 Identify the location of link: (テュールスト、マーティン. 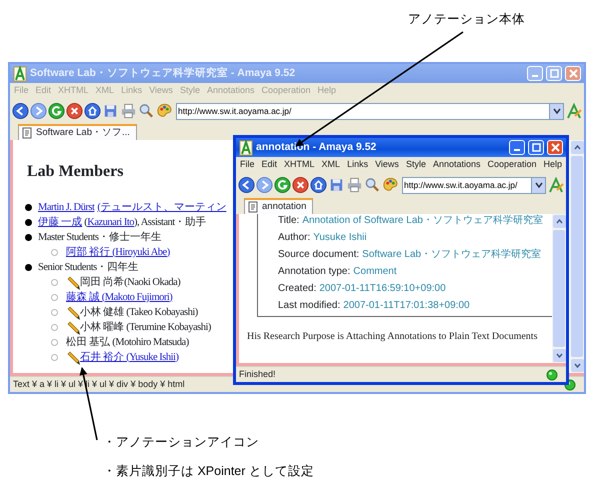
(161, 208).